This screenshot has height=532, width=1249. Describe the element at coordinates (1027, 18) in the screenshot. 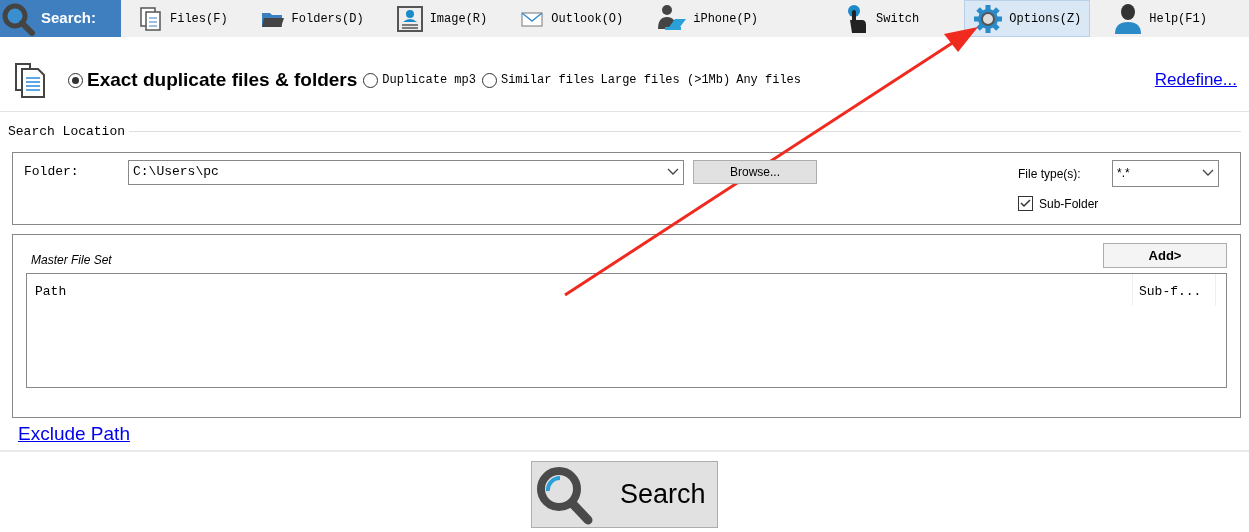

I see `toolbar-button: Options(Z)` at that location.